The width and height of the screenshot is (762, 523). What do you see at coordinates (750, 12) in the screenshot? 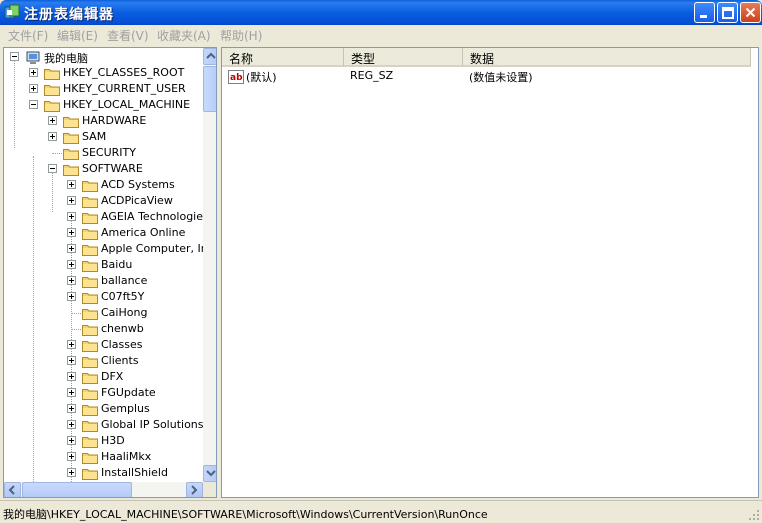
I see `close-button` at bounding box center [750, 12].